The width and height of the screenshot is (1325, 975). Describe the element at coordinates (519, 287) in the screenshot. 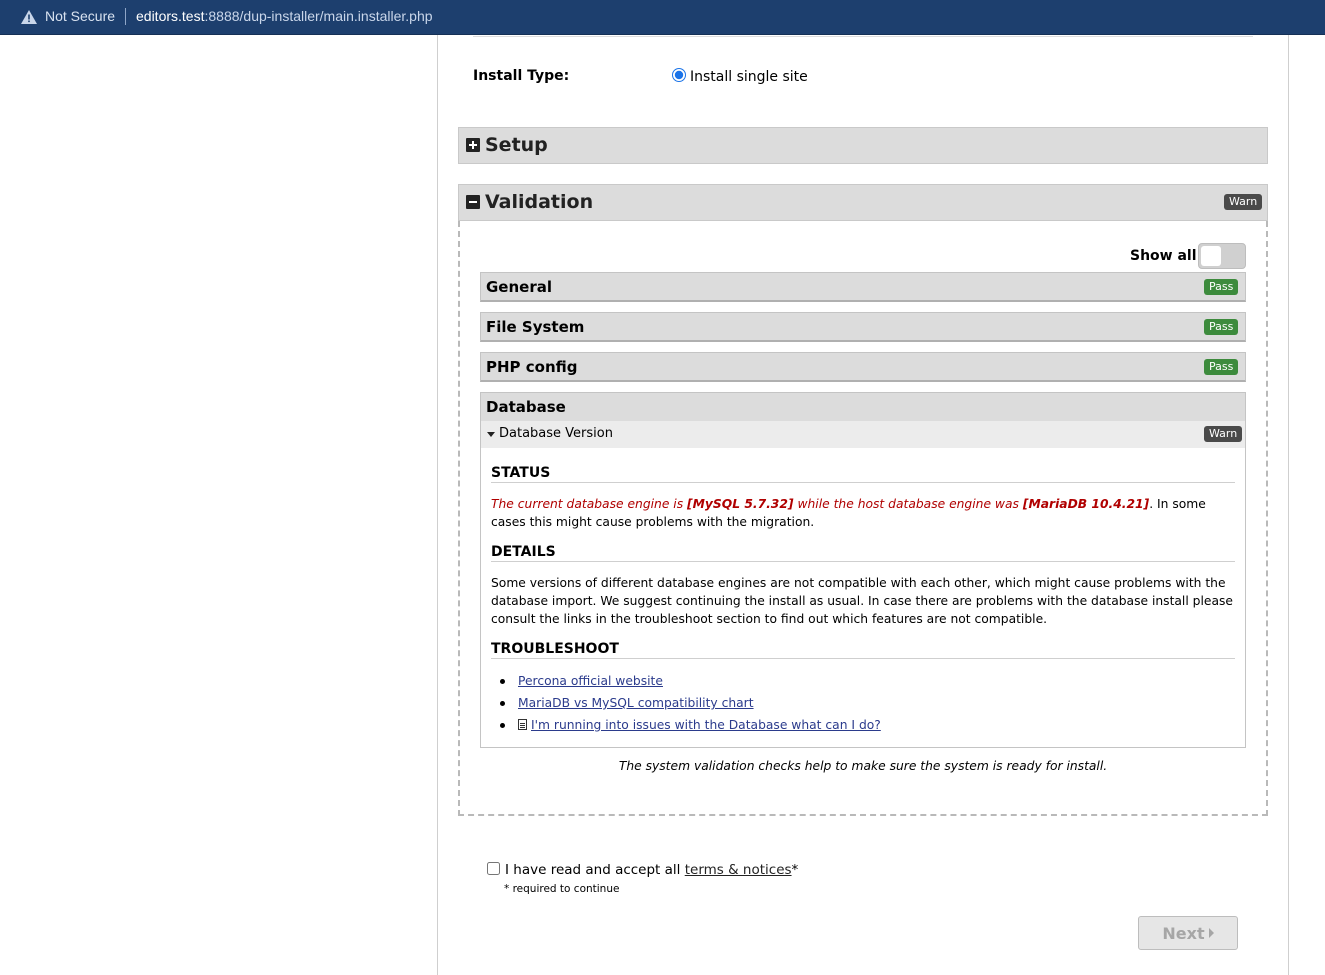

I see `check-title: General` at that location.